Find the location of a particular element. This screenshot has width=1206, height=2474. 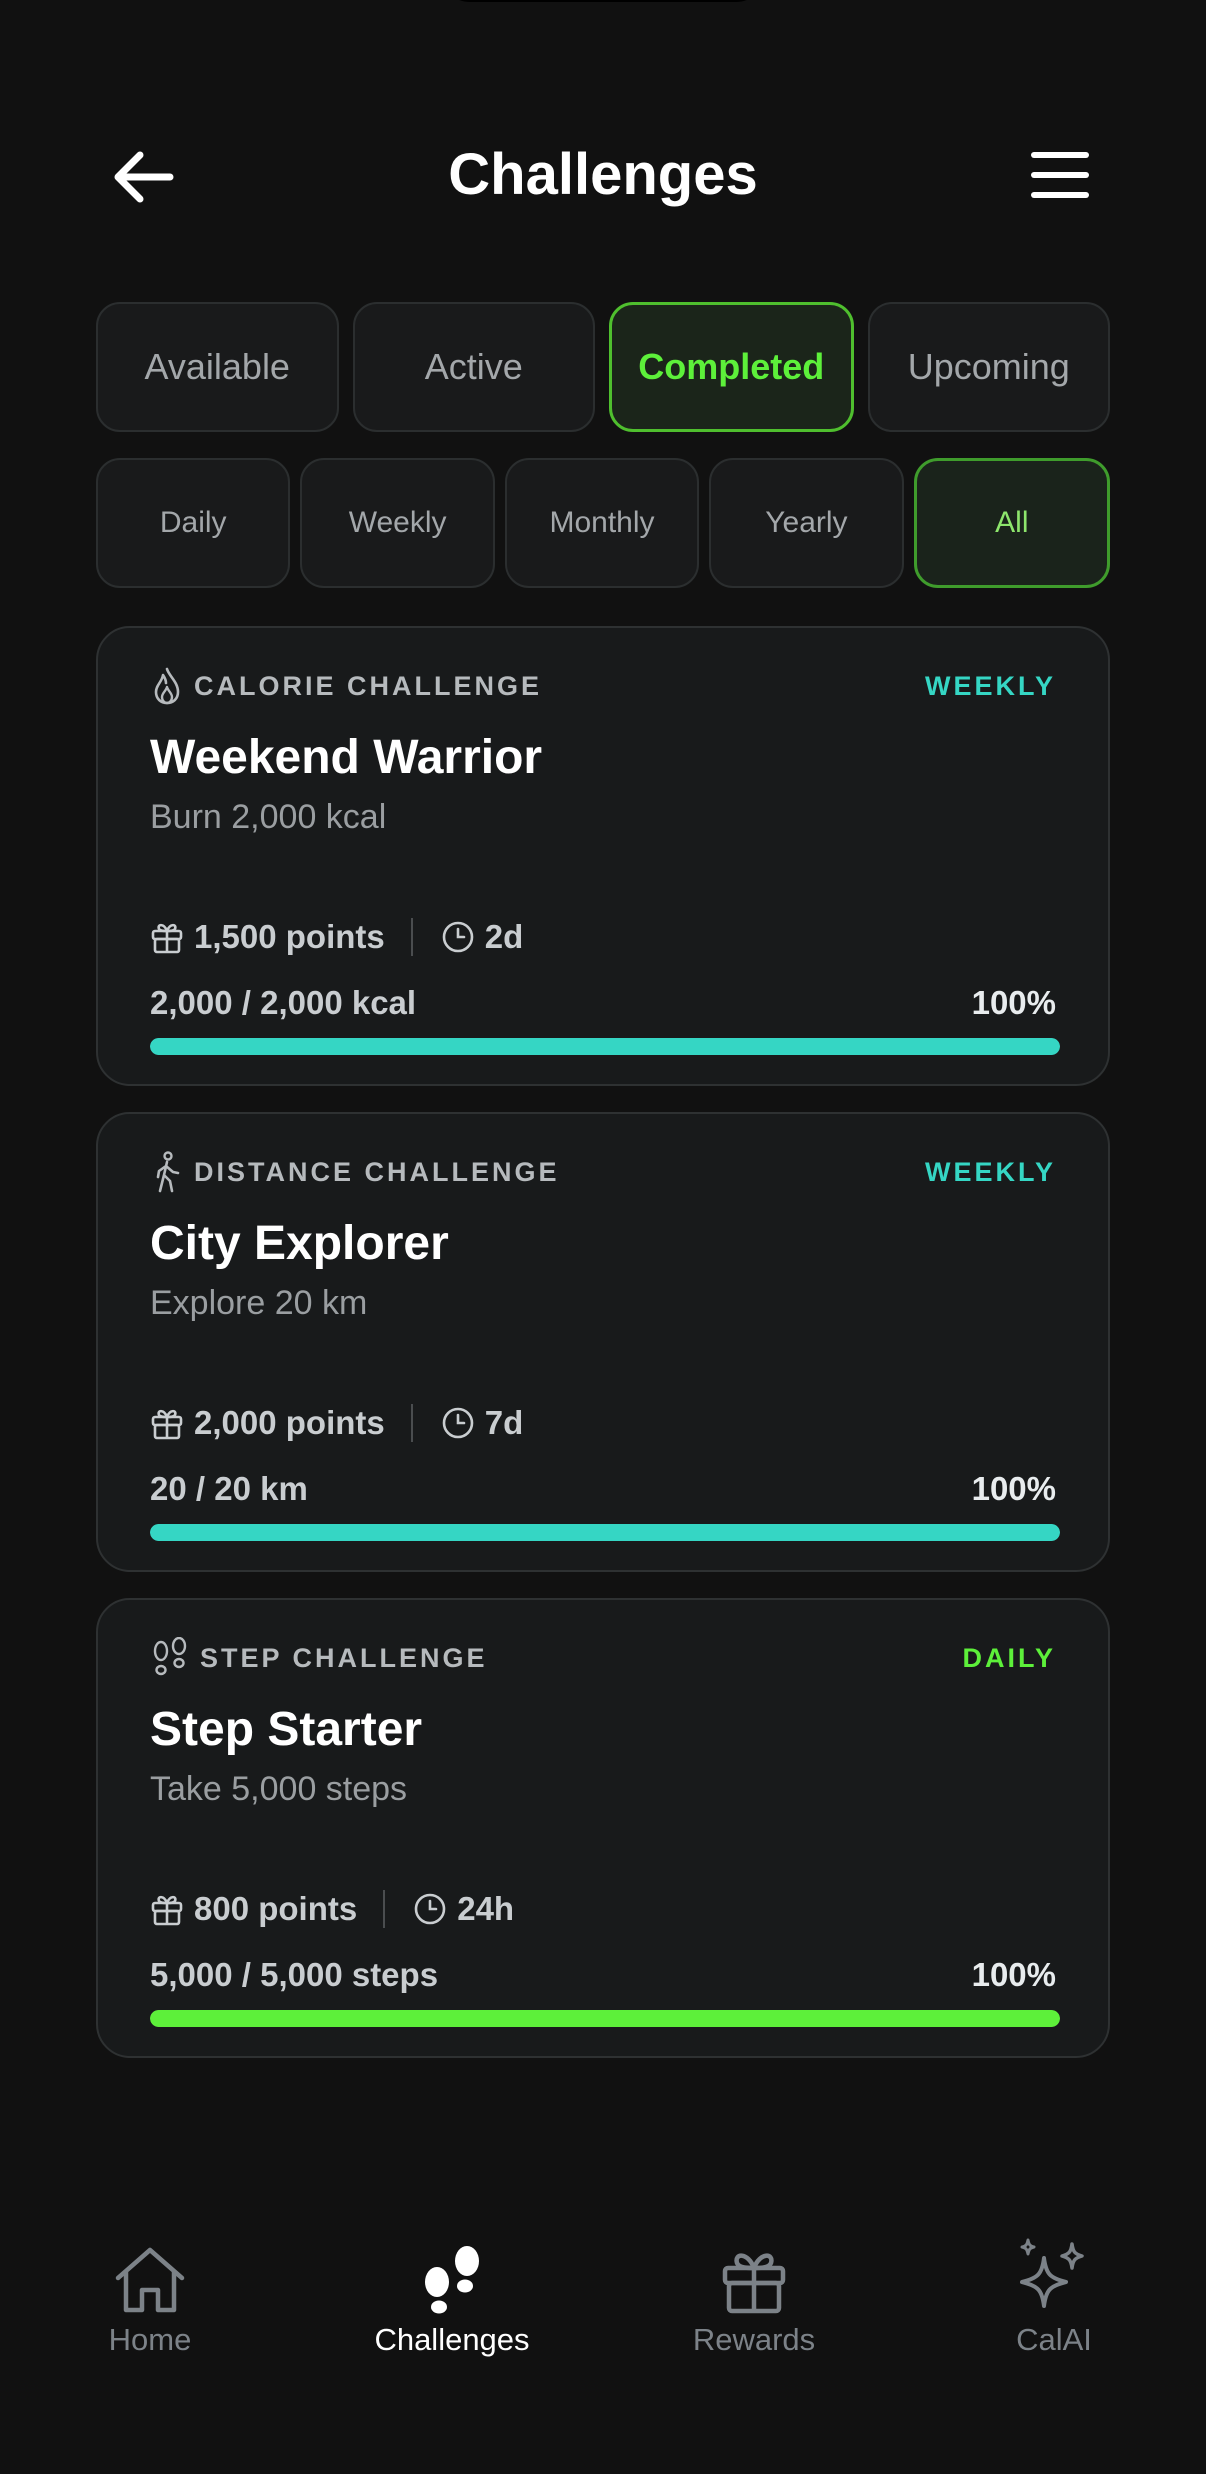

tab-upcoming: Upcoming is located at coordinates (988, 367).